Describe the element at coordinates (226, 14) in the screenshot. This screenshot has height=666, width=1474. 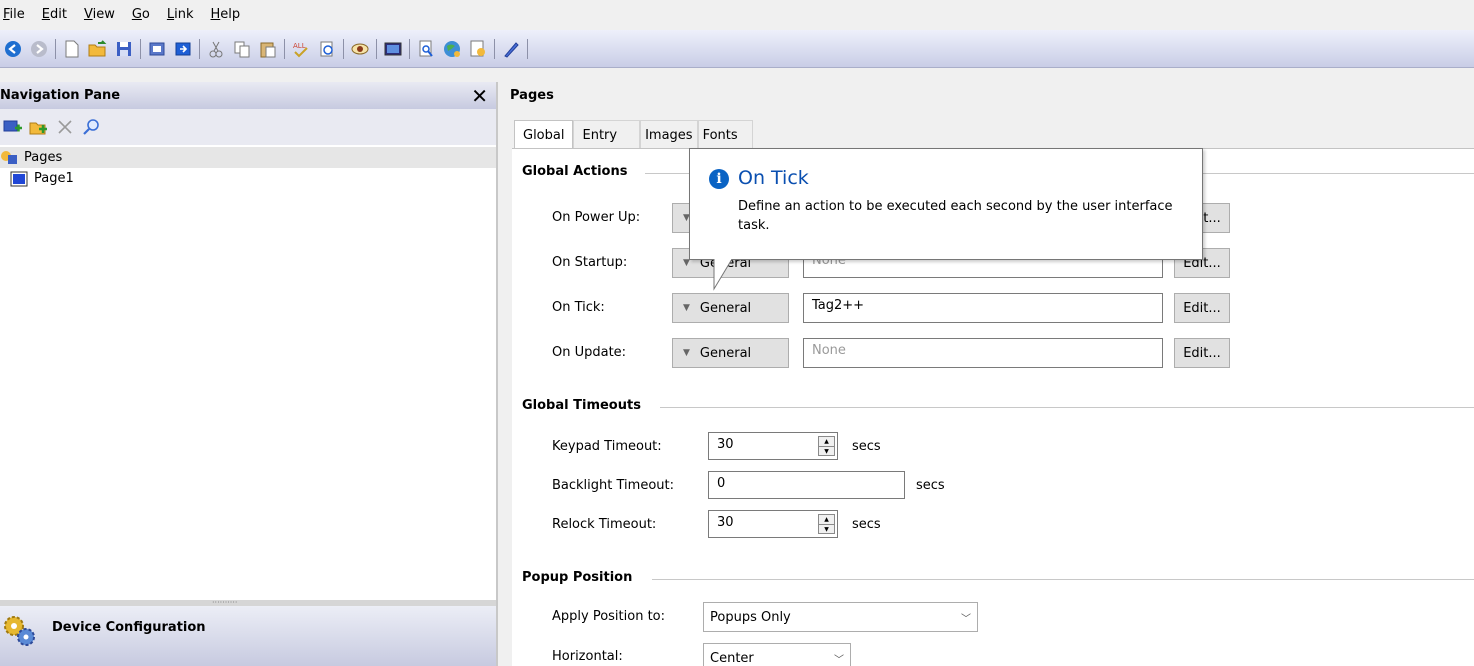
I see `menu-help: Help` at that location.